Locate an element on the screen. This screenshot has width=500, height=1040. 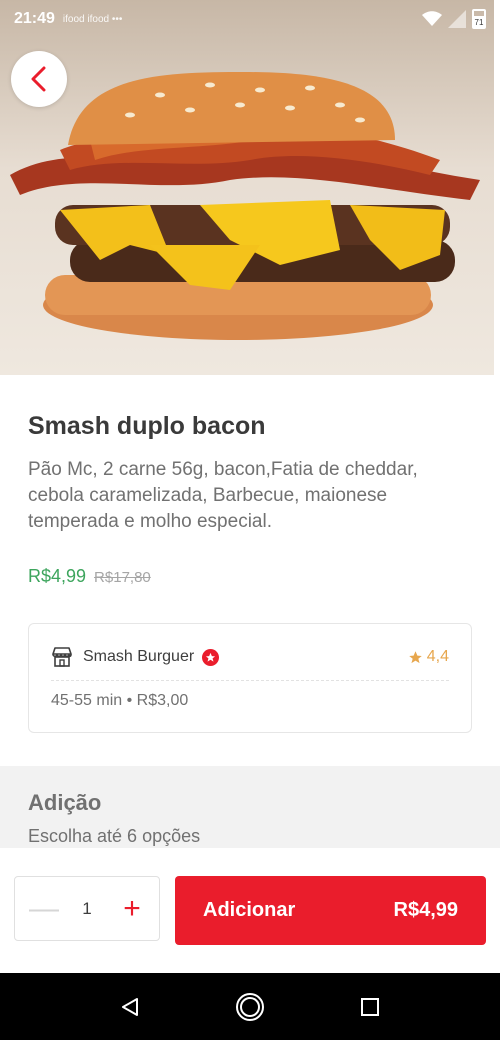
store-delivery-info: 45-55 min • R$3,00 is located at coordinates (120, 700).